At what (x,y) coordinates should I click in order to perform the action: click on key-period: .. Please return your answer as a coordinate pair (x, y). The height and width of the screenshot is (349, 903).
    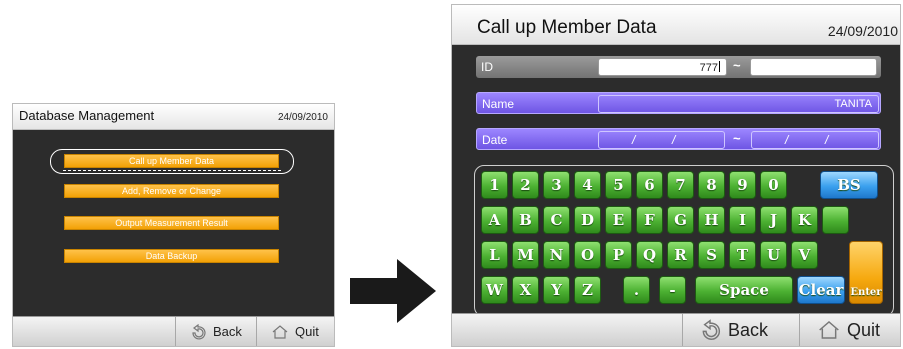
    Looking at the image, I should click on (636, 290).